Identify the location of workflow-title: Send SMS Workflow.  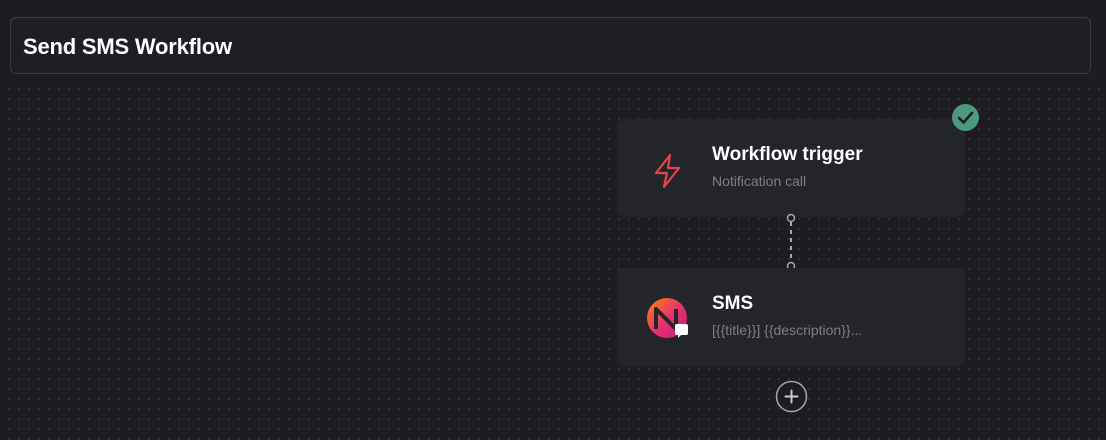
(127, 46).